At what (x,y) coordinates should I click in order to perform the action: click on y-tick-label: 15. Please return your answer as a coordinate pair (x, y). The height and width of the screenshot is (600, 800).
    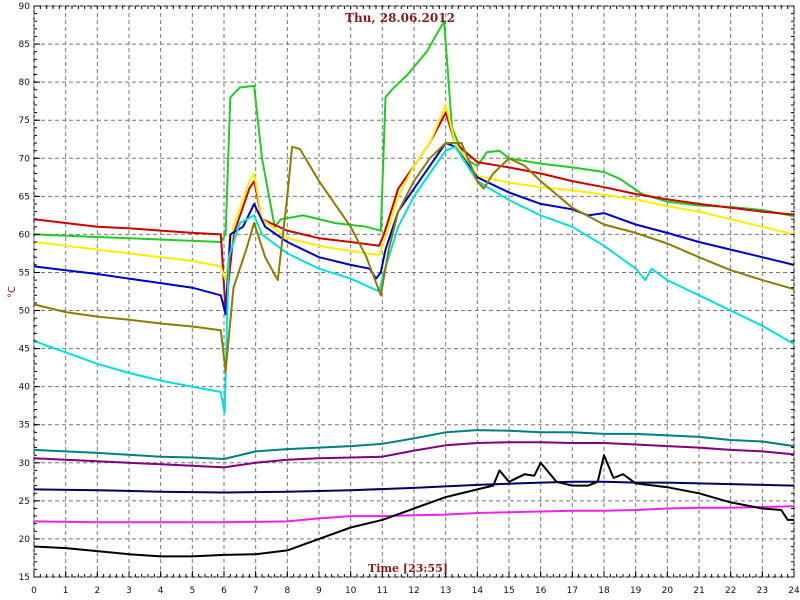
    Looking at the image, I should click on (24, 578).